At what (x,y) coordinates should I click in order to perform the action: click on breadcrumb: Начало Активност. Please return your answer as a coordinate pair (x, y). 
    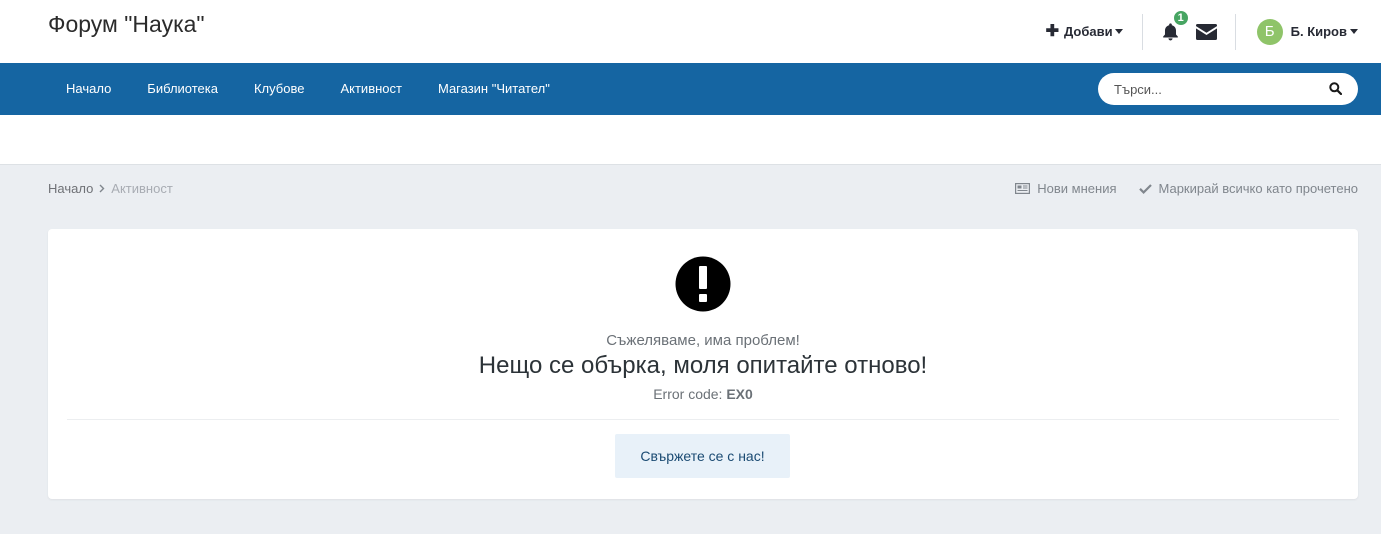
    Looking at the image, I should click on (110, 188).